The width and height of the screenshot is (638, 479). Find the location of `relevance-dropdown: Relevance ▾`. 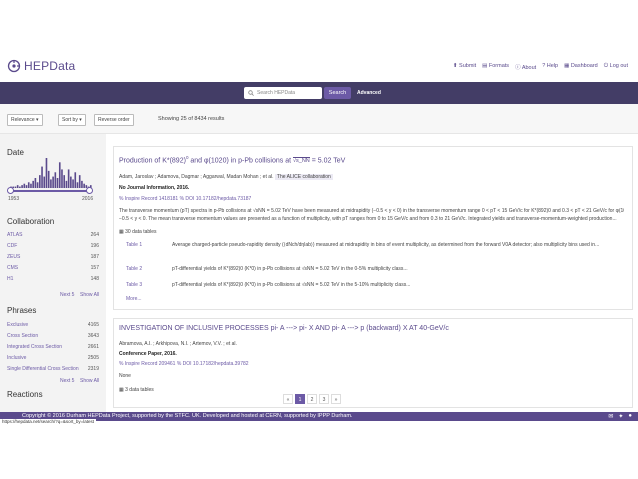

relevance-dropdown: Relevance ▾ is located at coordinates (25, 120).